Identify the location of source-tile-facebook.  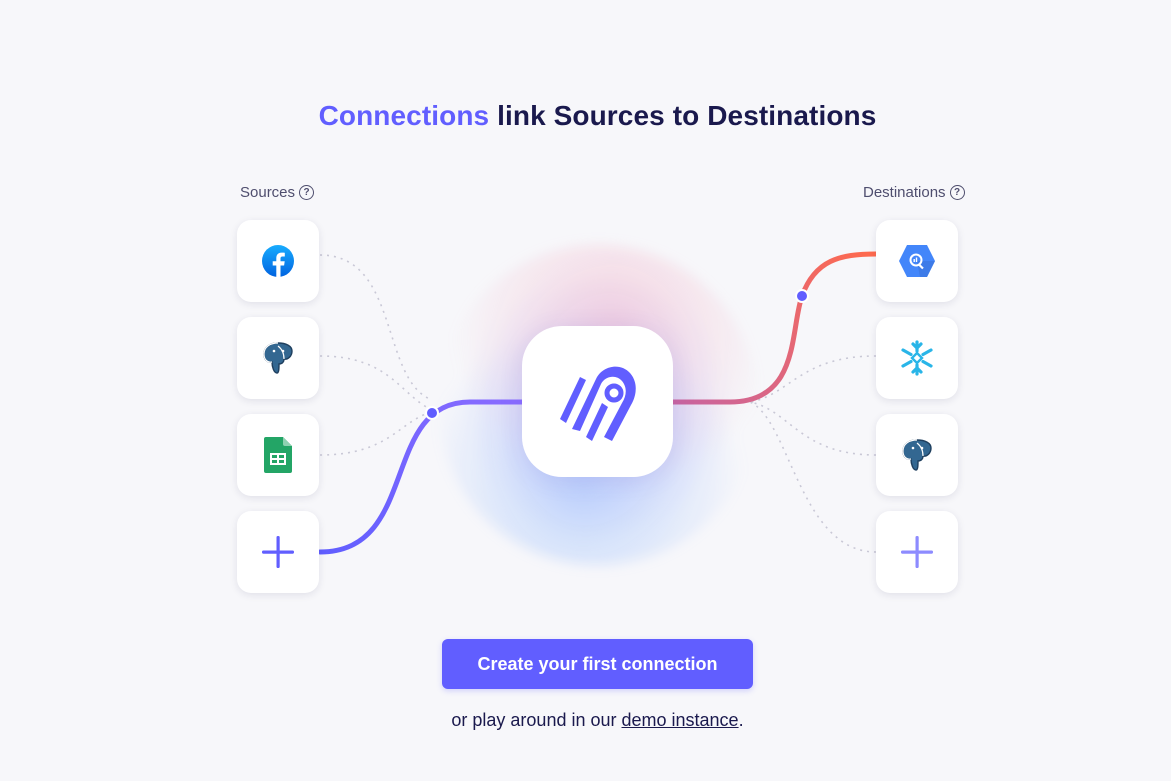
(278, 261).